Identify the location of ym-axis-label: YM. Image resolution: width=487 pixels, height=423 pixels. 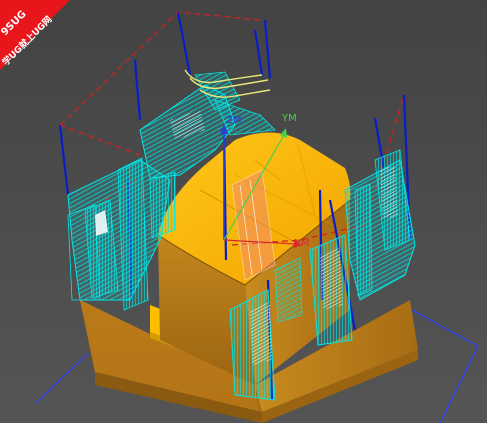
(289, 118).